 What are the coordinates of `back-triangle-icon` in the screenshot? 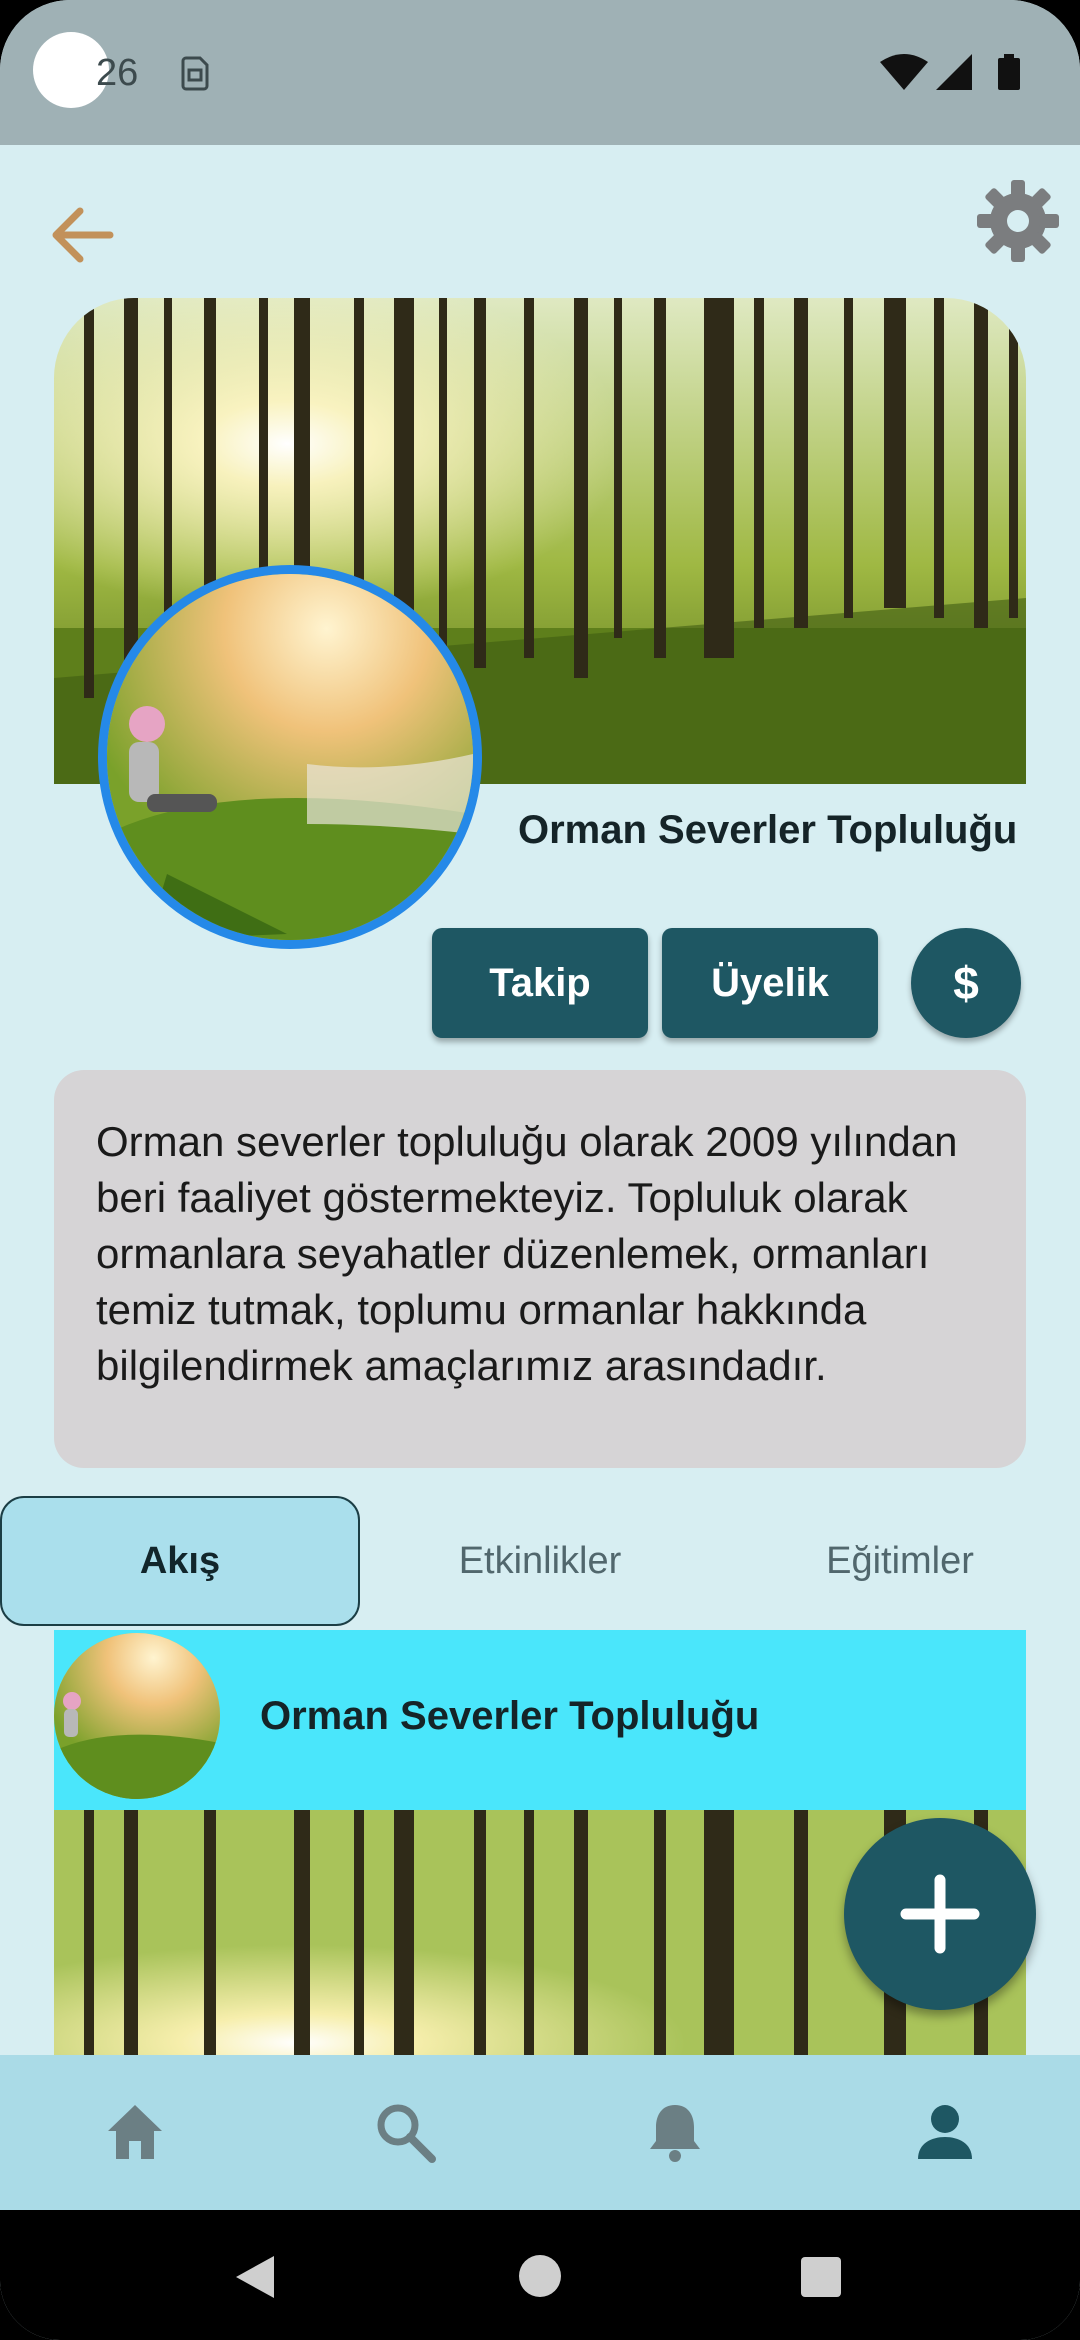 It's located at (255, 2277).